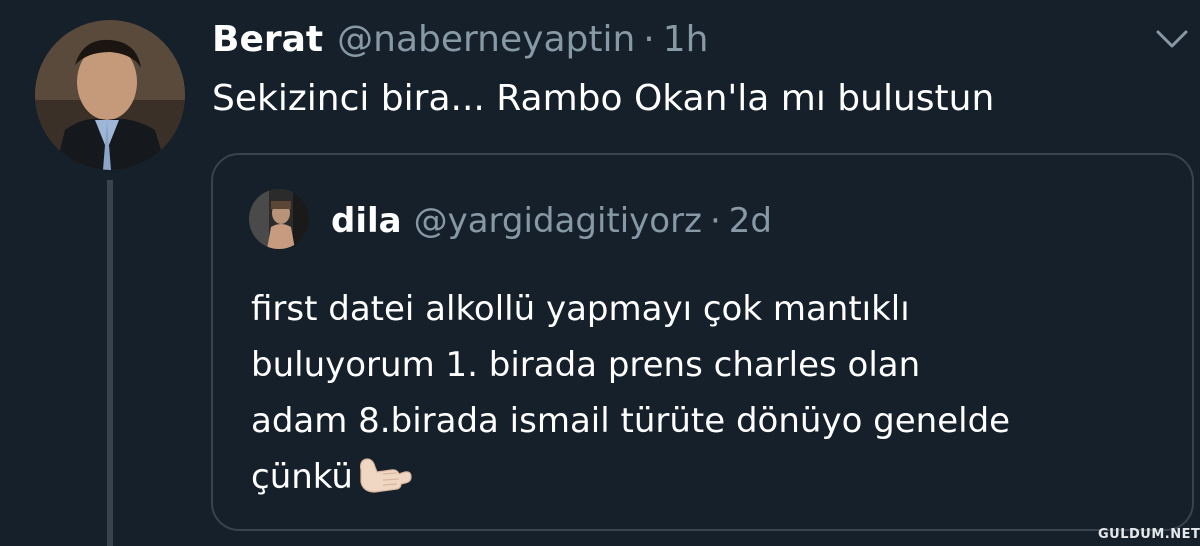 This screenshot has width=1200, height=546. Describe the element at coordinates (711, 477) in the screenshot. I see `quoted-text-line-last: çünkü` at that location.